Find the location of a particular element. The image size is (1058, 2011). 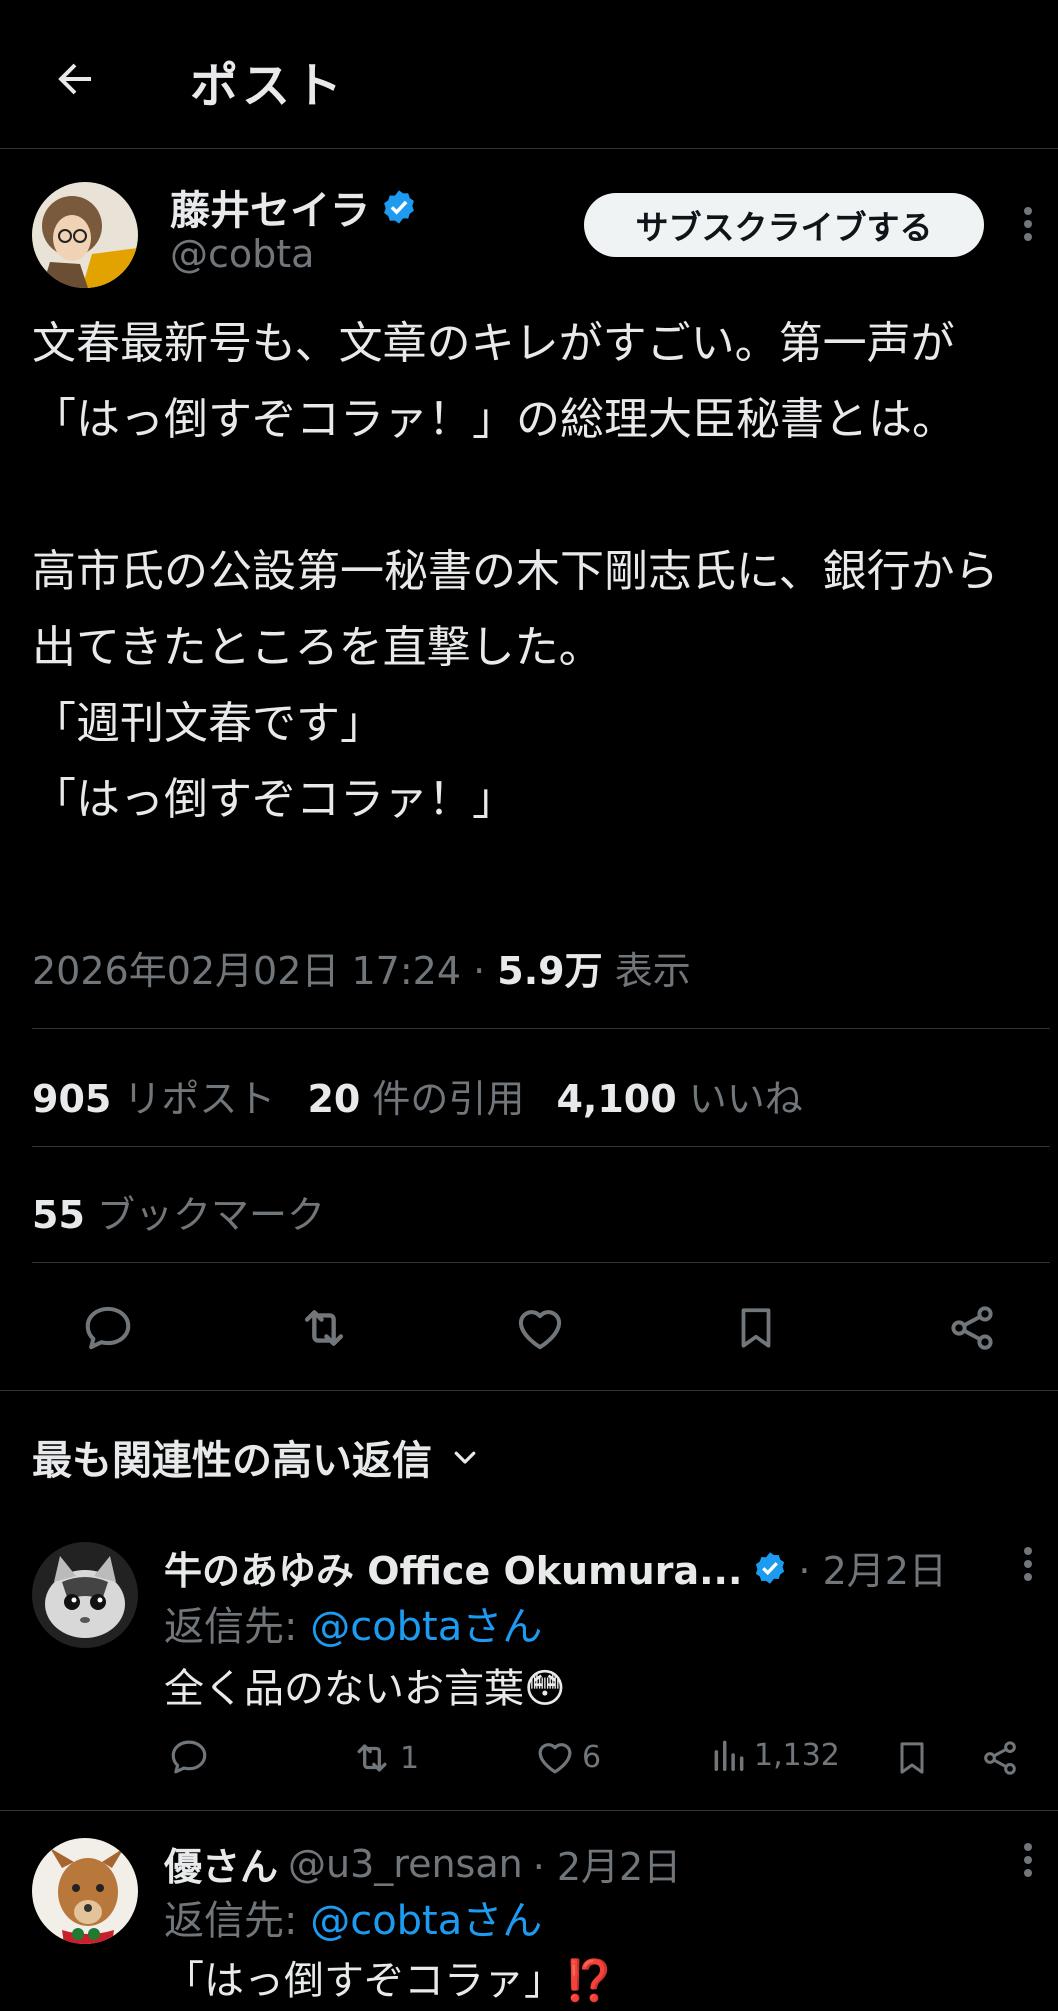

author-avatar is located at coordinates (85, 235).